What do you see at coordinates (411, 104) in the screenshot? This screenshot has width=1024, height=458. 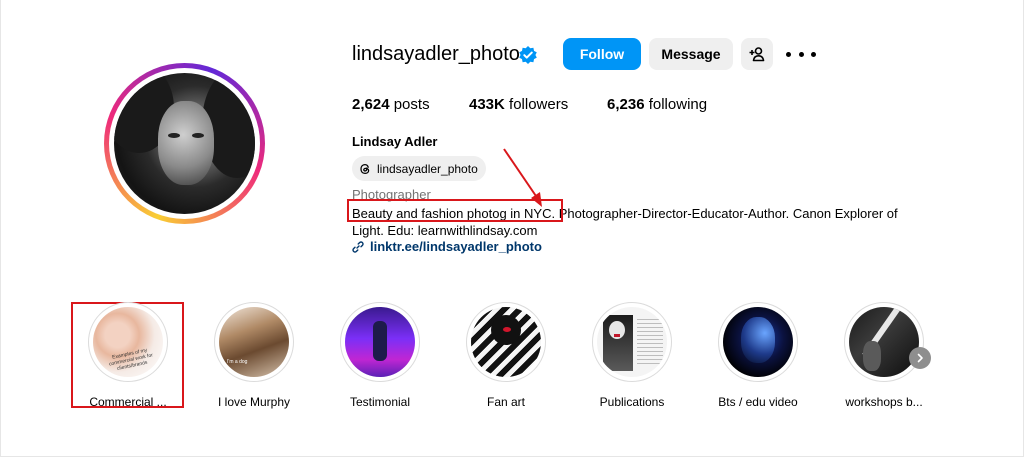 I see `posts-label: posts` at bounding box center [411, 104].